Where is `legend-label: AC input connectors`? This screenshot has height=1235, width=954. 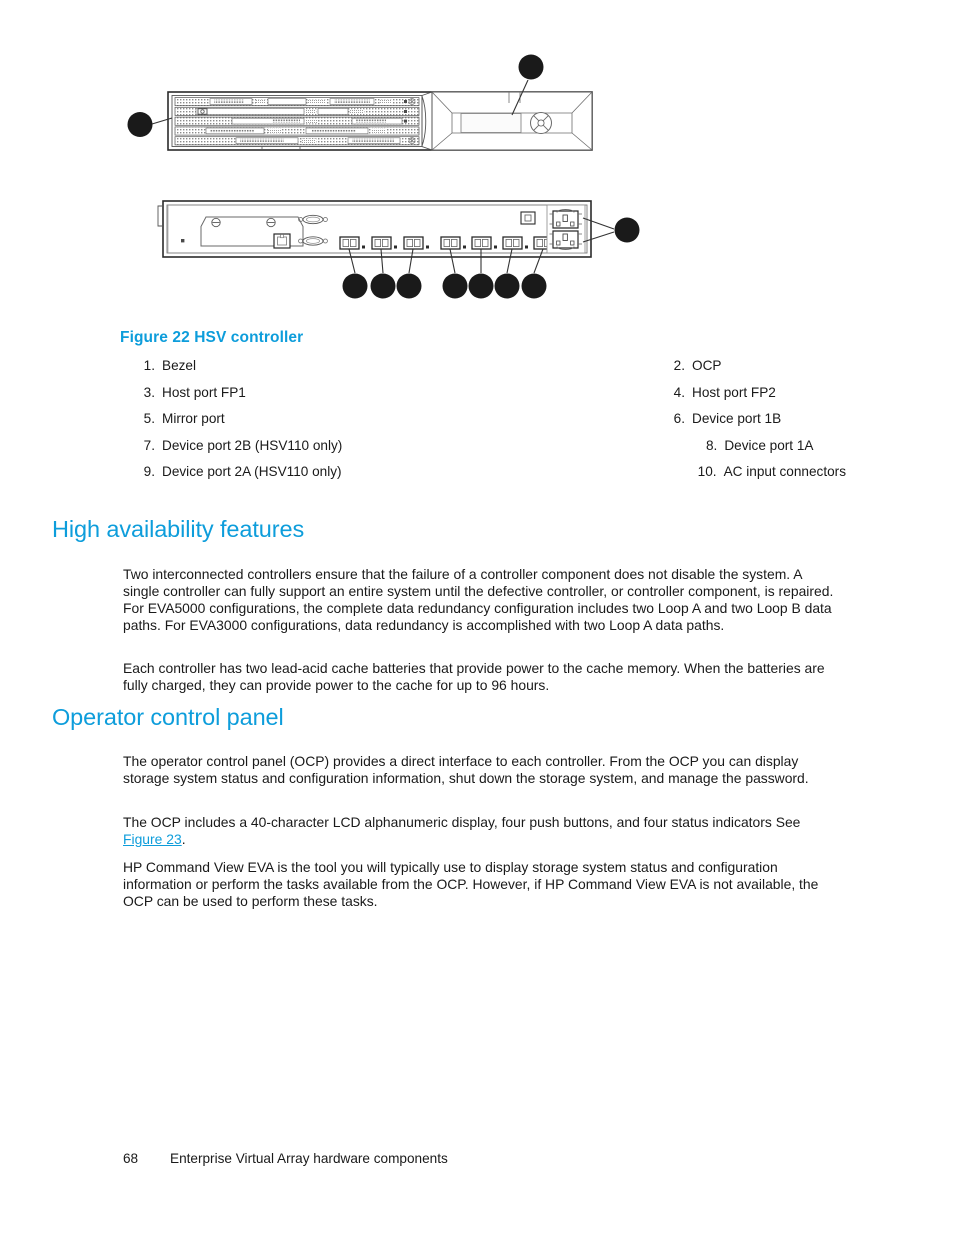
legend-label: AC input connectors is located at coordinates (784, 472).